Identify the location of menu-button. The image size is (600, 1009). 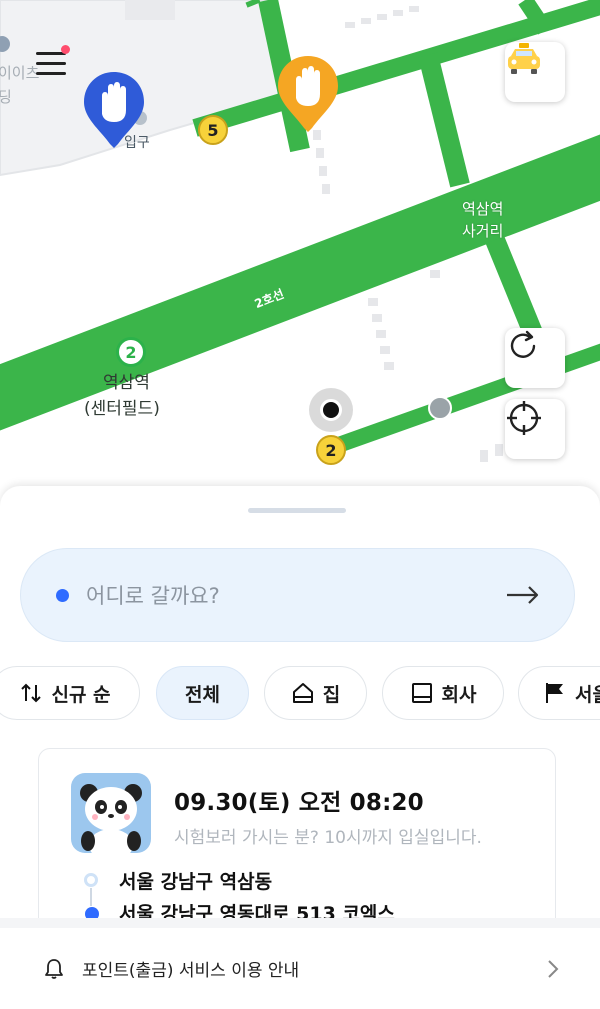
(51, 64).